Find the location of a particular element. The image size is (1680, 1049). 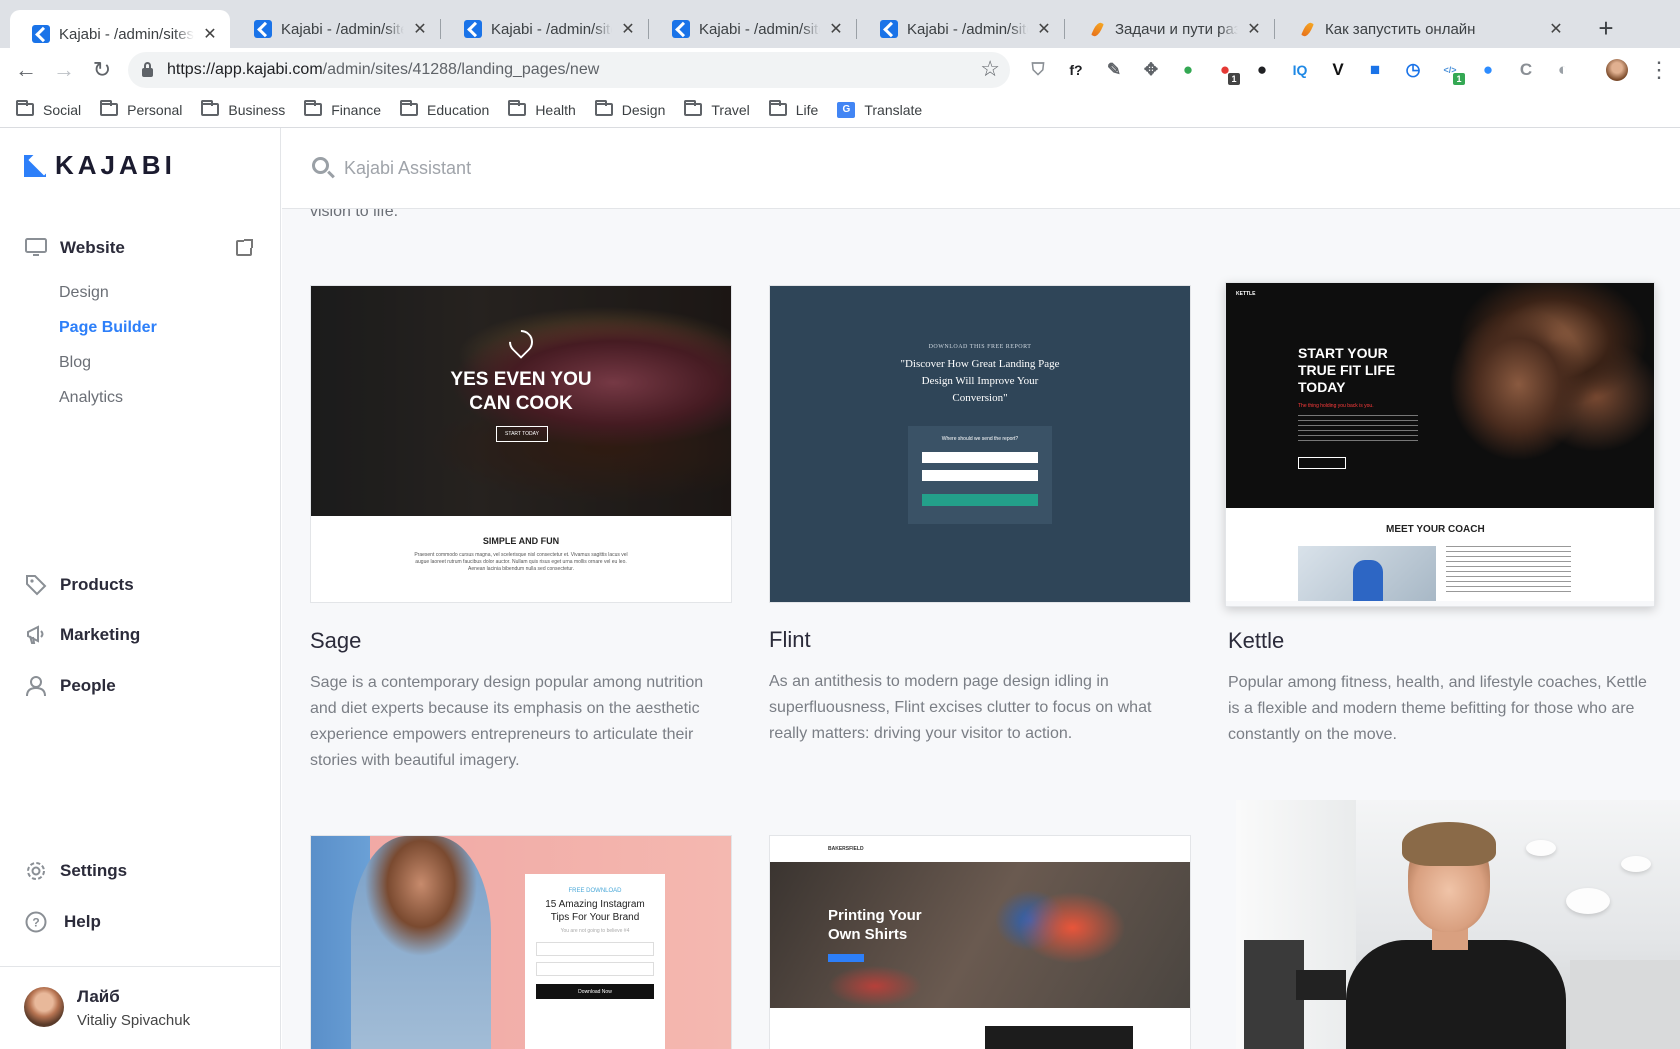

sidebar-item-products: Products is located at coordinates (79, 585).